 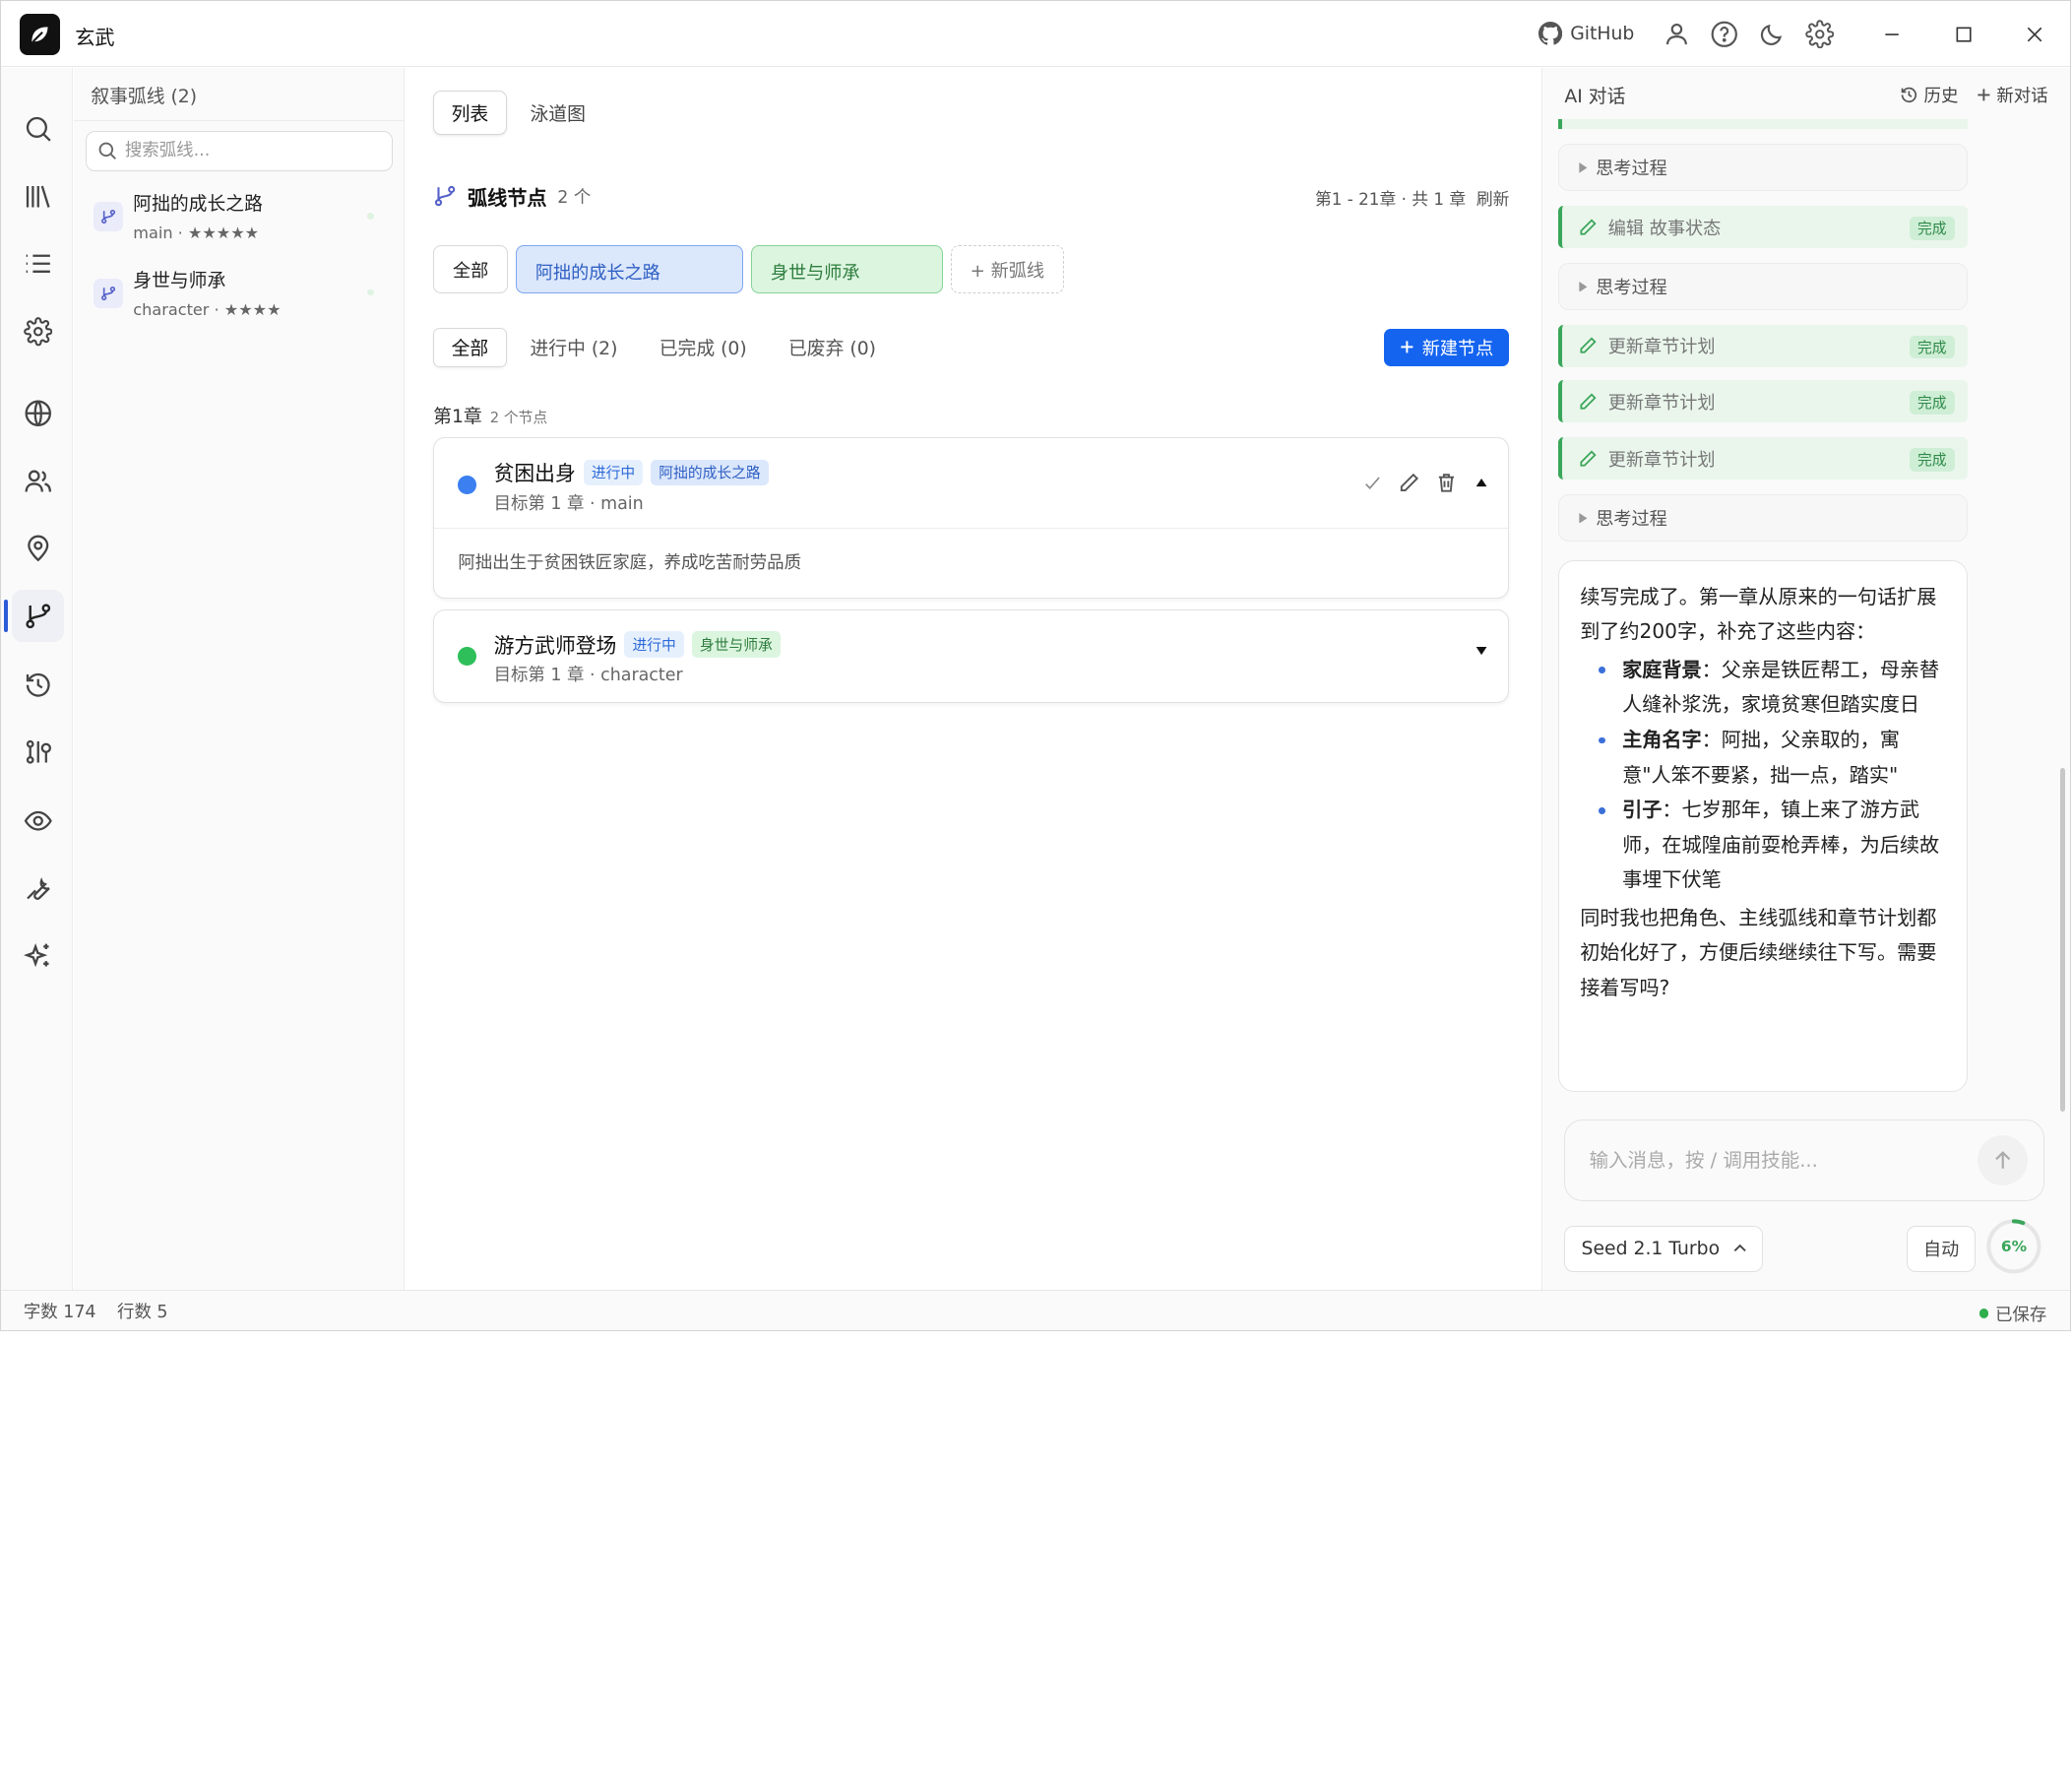 I want to click on status-all: 全部, so click(x=470, y=347).